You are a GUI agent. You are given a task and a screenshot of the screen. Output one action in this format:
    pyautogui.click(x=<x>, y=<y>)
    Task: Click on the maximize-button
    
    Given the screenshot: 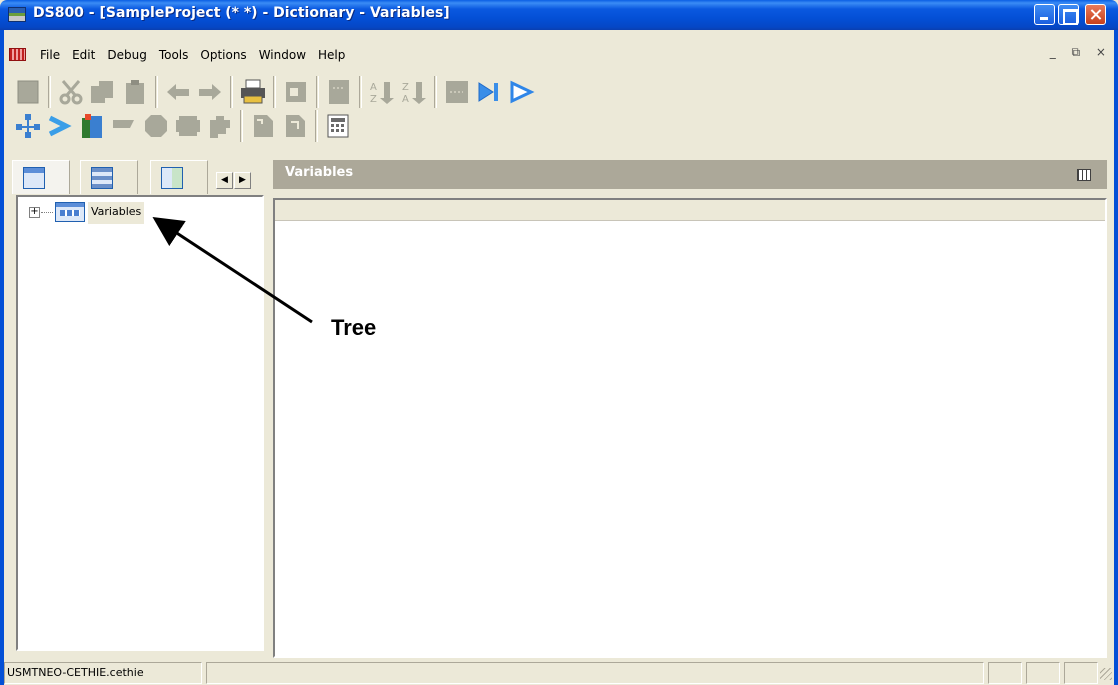 What is the action you would take?
    pyautogui.click(x=1068, y=14)
    